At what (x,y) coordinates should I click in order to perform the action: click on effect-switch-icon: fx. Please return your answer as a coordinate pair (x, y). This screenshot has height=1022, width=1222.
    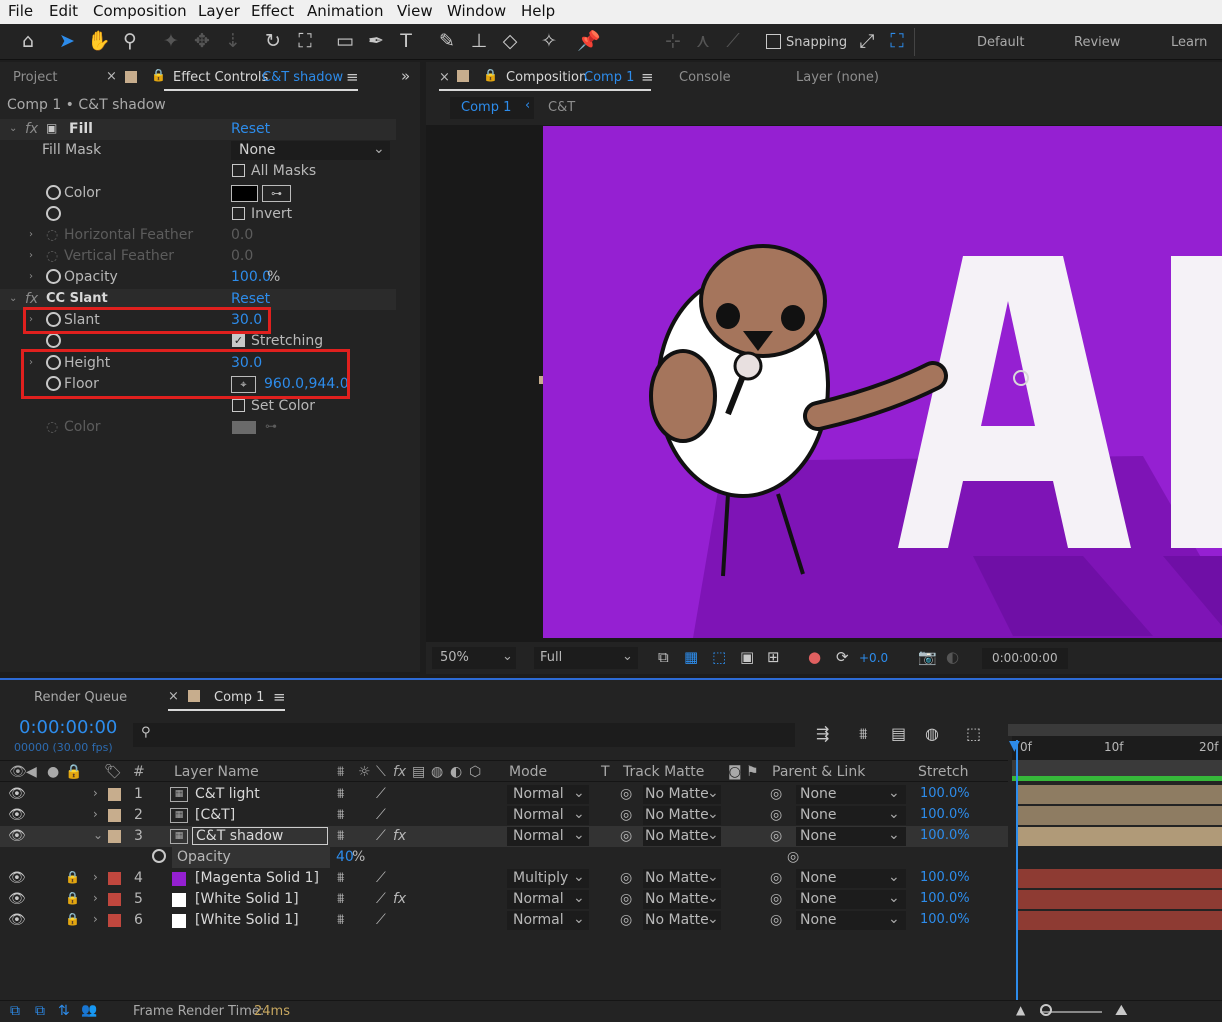
    Looking at the image, I should click on (399, 772).